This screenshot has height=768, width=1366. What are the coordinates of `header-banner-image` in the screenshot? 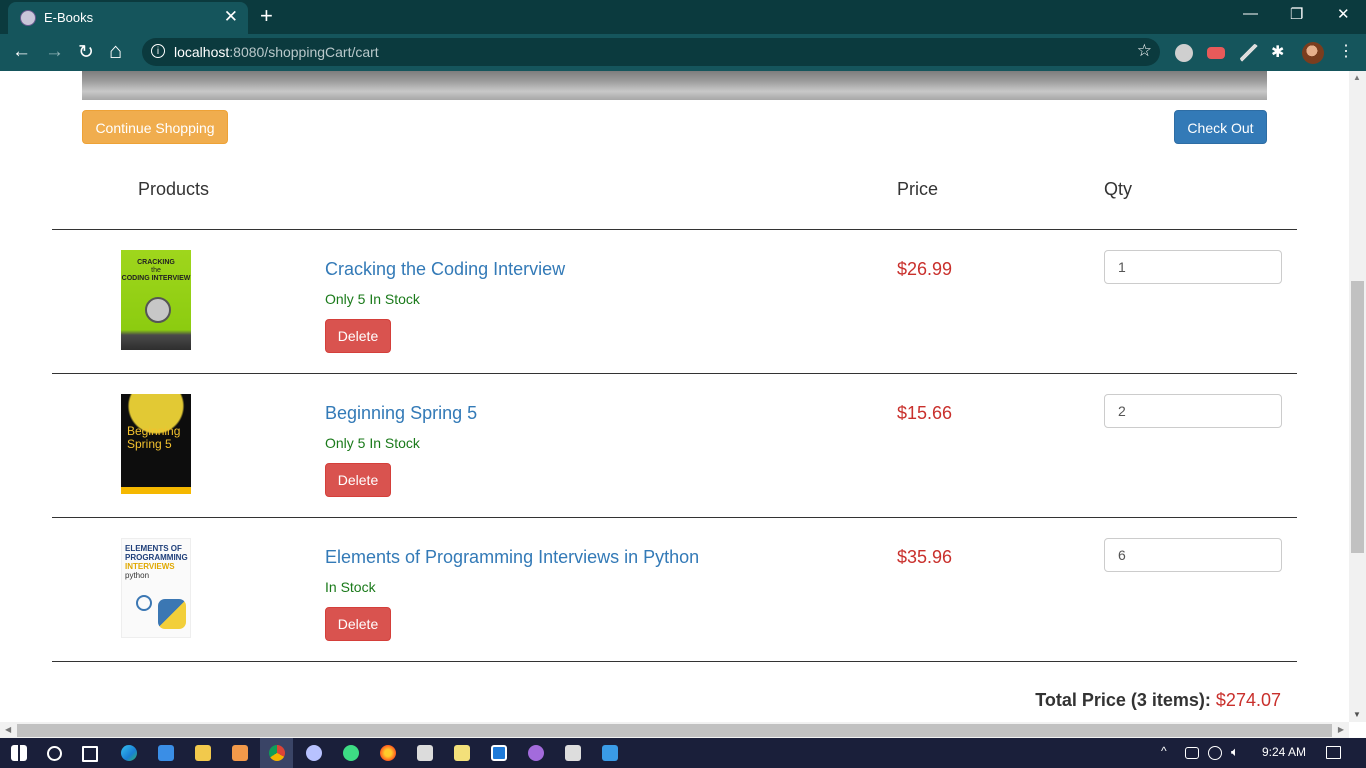 It's located at (674, 85).